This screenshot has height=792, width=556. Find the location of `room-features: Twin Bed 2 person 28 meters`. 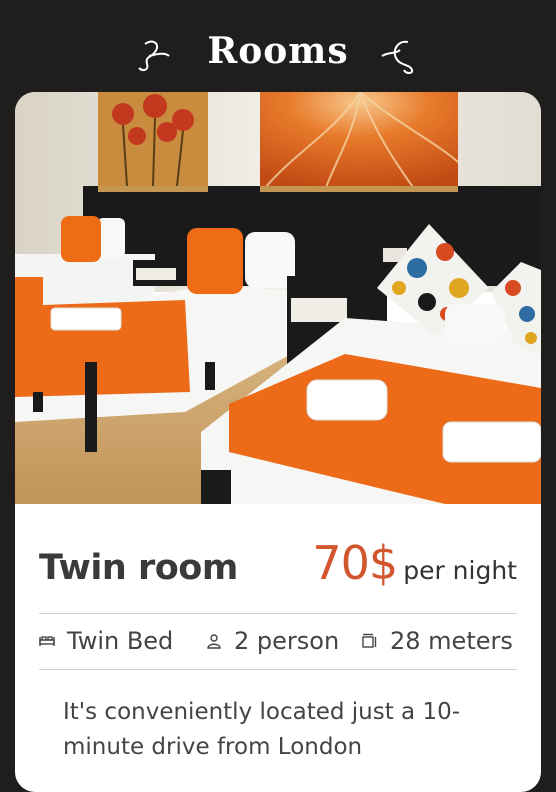

room-features: Twin Bed 2 person 28 meters is located at coordinates (278, 641).